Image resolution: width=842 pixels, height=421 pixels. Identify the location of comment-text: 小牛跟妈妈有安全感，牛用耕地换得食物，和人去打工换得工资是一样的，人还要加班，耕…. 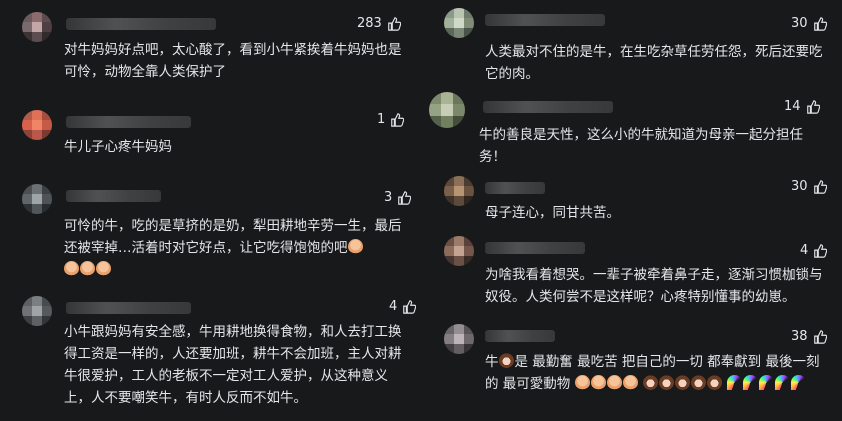
(233, 365).